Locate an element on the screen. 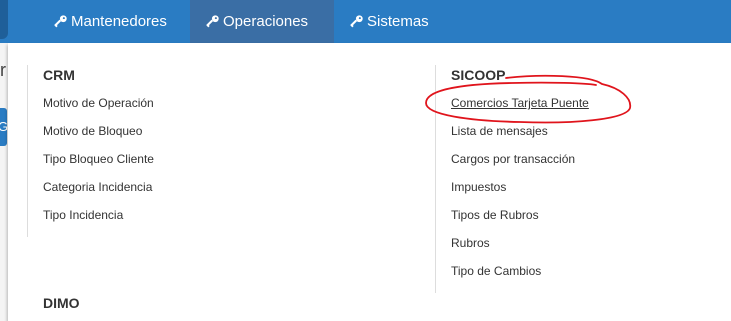  nav-item-mantenedores: Mantenedores is located at coordinates (115, 21).